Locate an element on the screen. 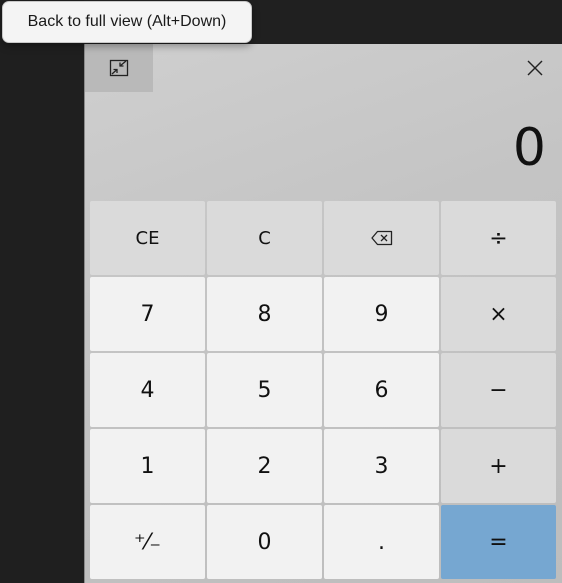 The width and height of the screenshot is (562, 583). equals-button: = is located at coordinates (498, 542).